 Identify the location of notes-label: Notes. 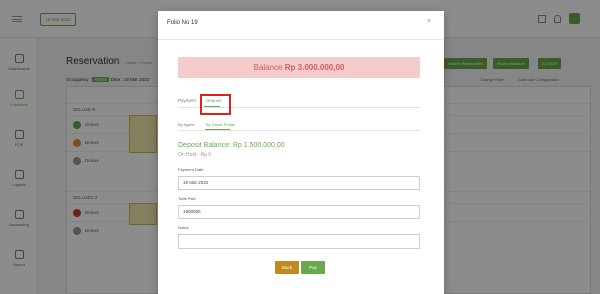
(183, 227).